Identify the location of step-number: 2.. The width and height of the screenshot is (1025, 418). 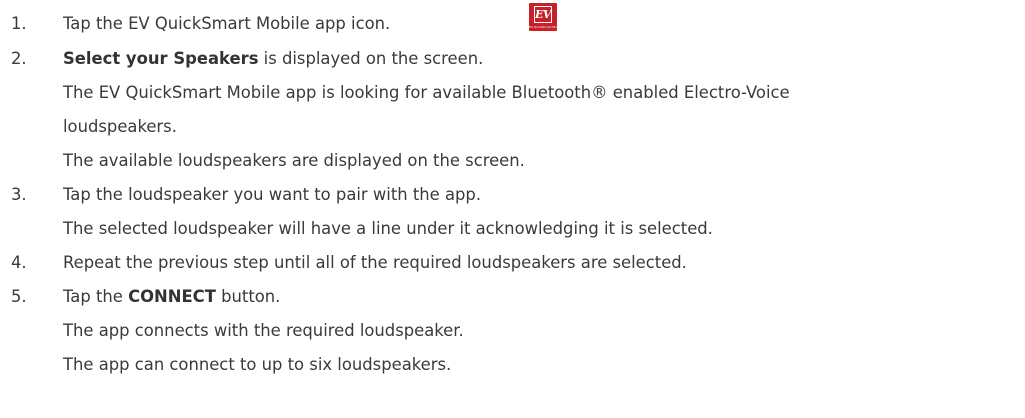
(19, 58).